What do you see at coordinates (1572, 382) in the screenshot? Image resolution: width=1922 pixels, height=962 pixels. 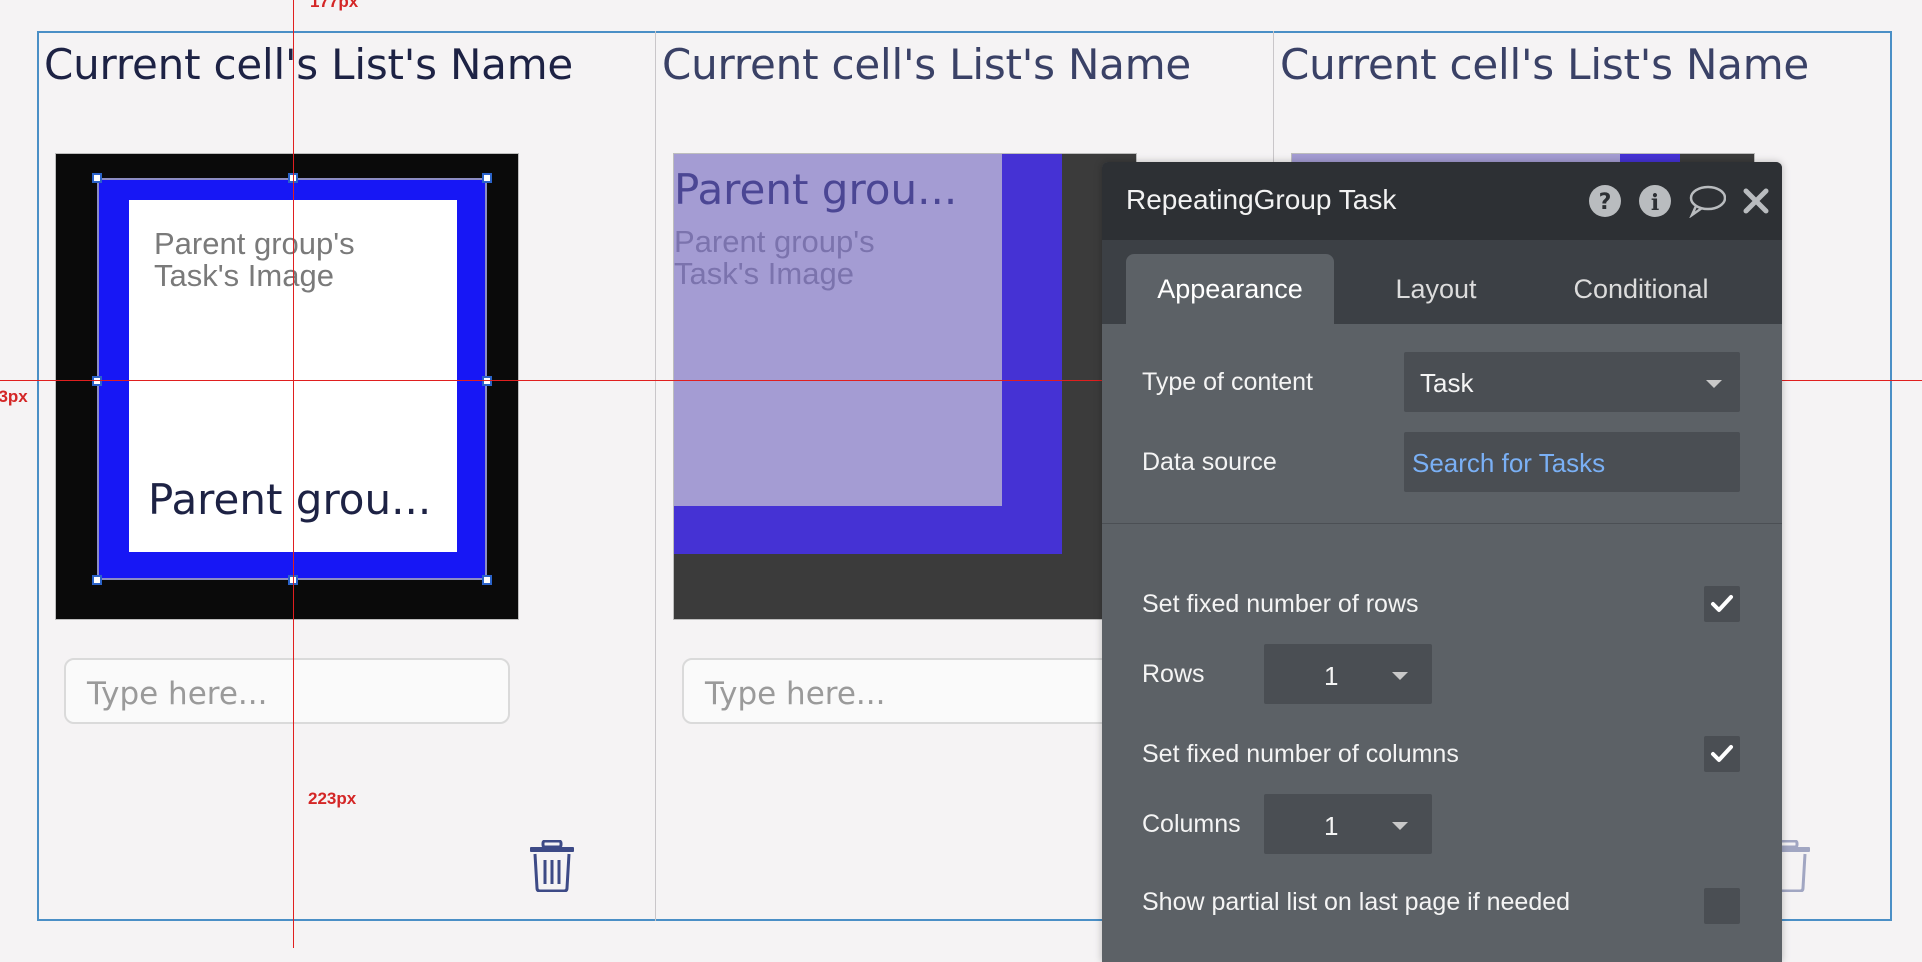 I see `type-of-content-dropdown: Task` at bounding box center [1572, 382].